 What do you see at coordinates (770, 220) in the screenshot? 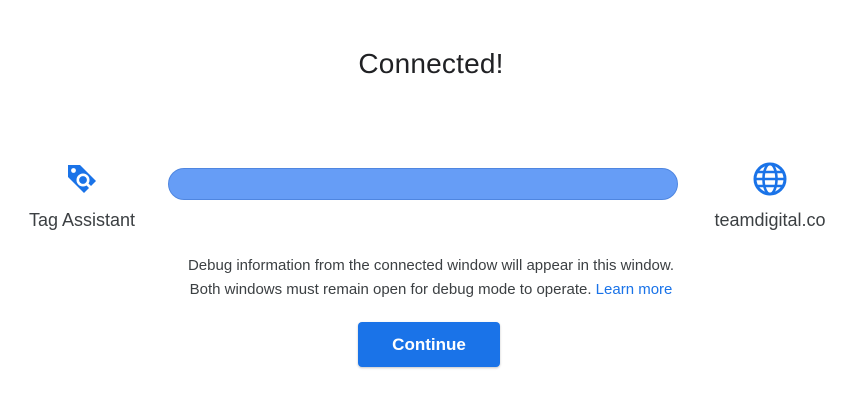
I see `target-label: teamdigital.co` at bounding box center [770, 220].